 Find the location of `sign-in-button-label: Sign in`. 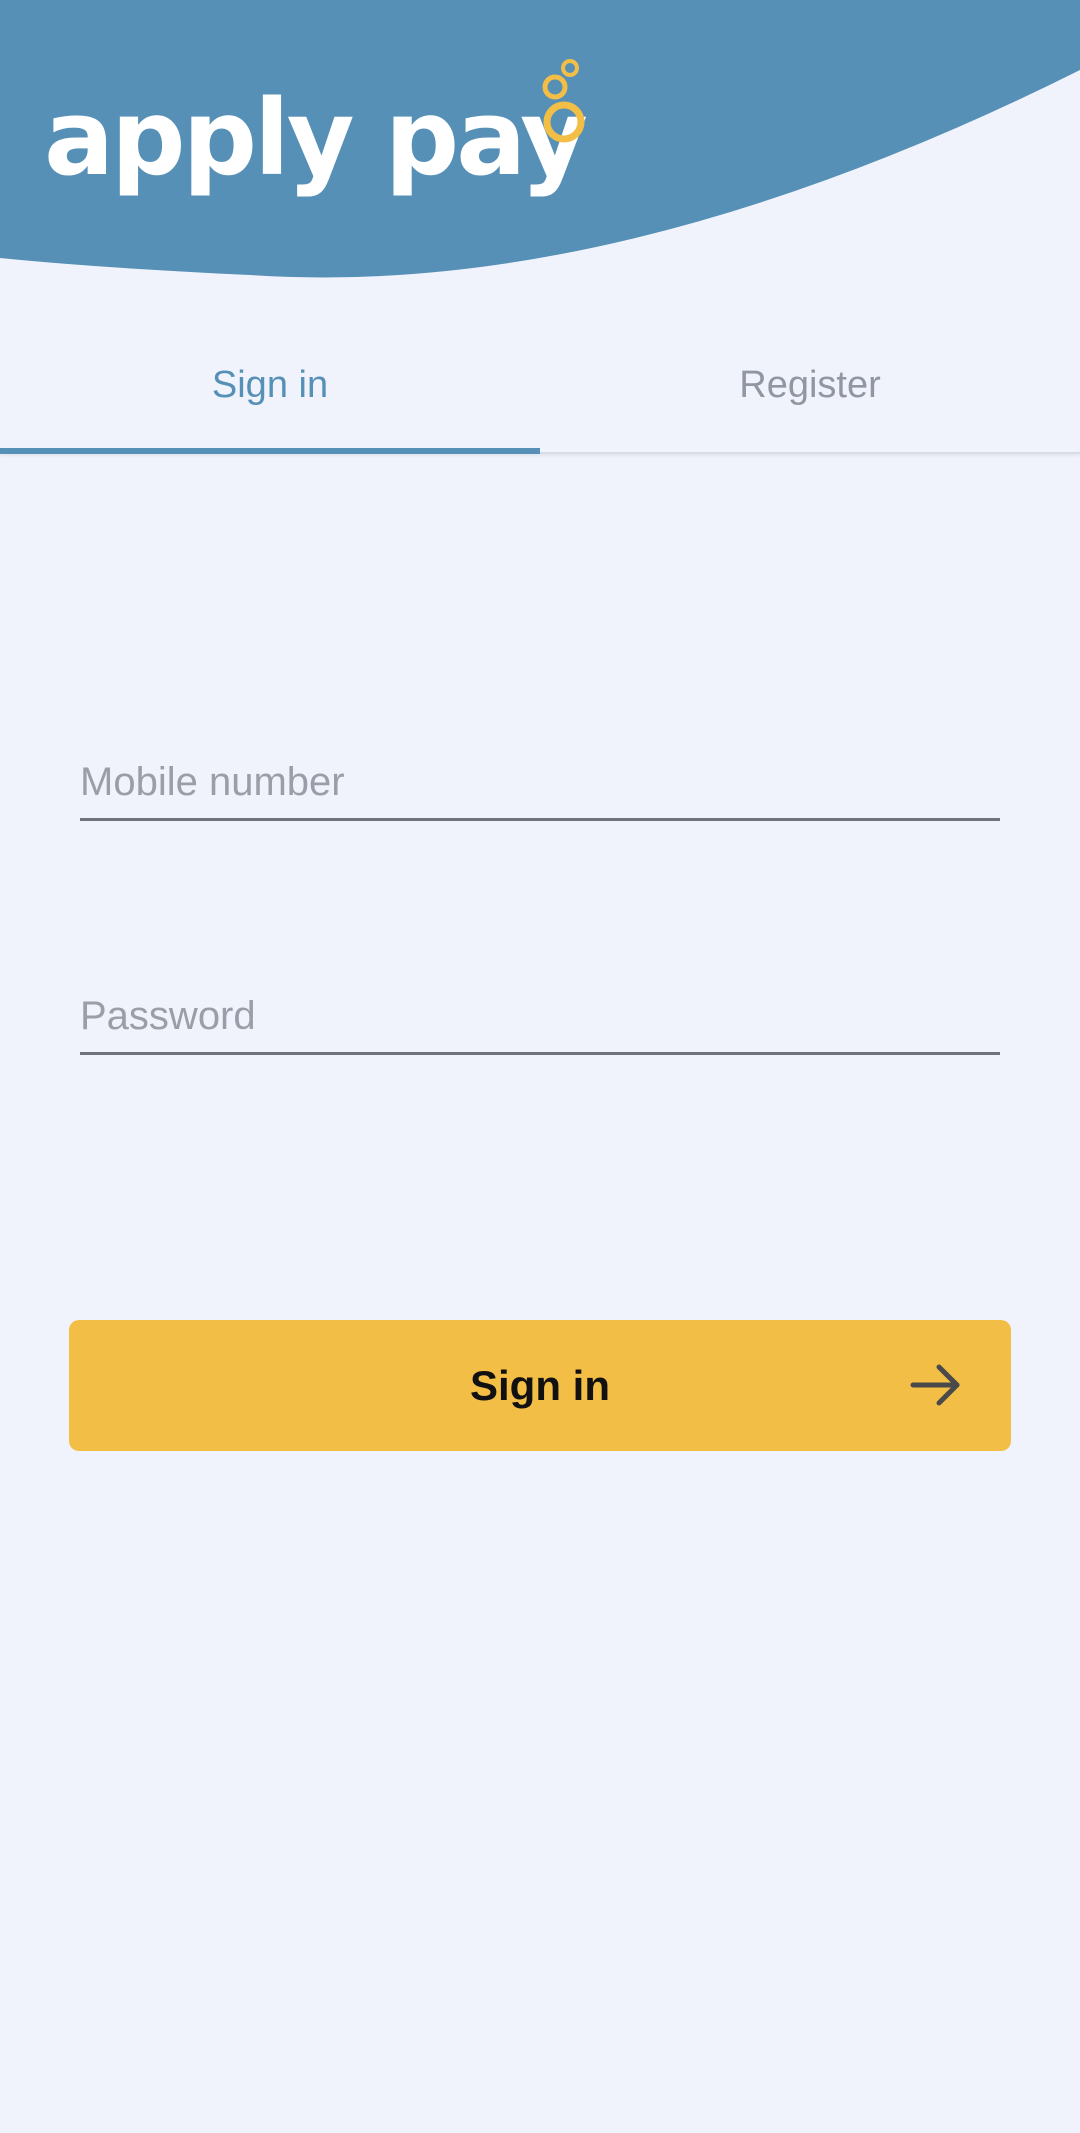

sign-in-button-label: Sign in is located at coordinates (540, 1385).